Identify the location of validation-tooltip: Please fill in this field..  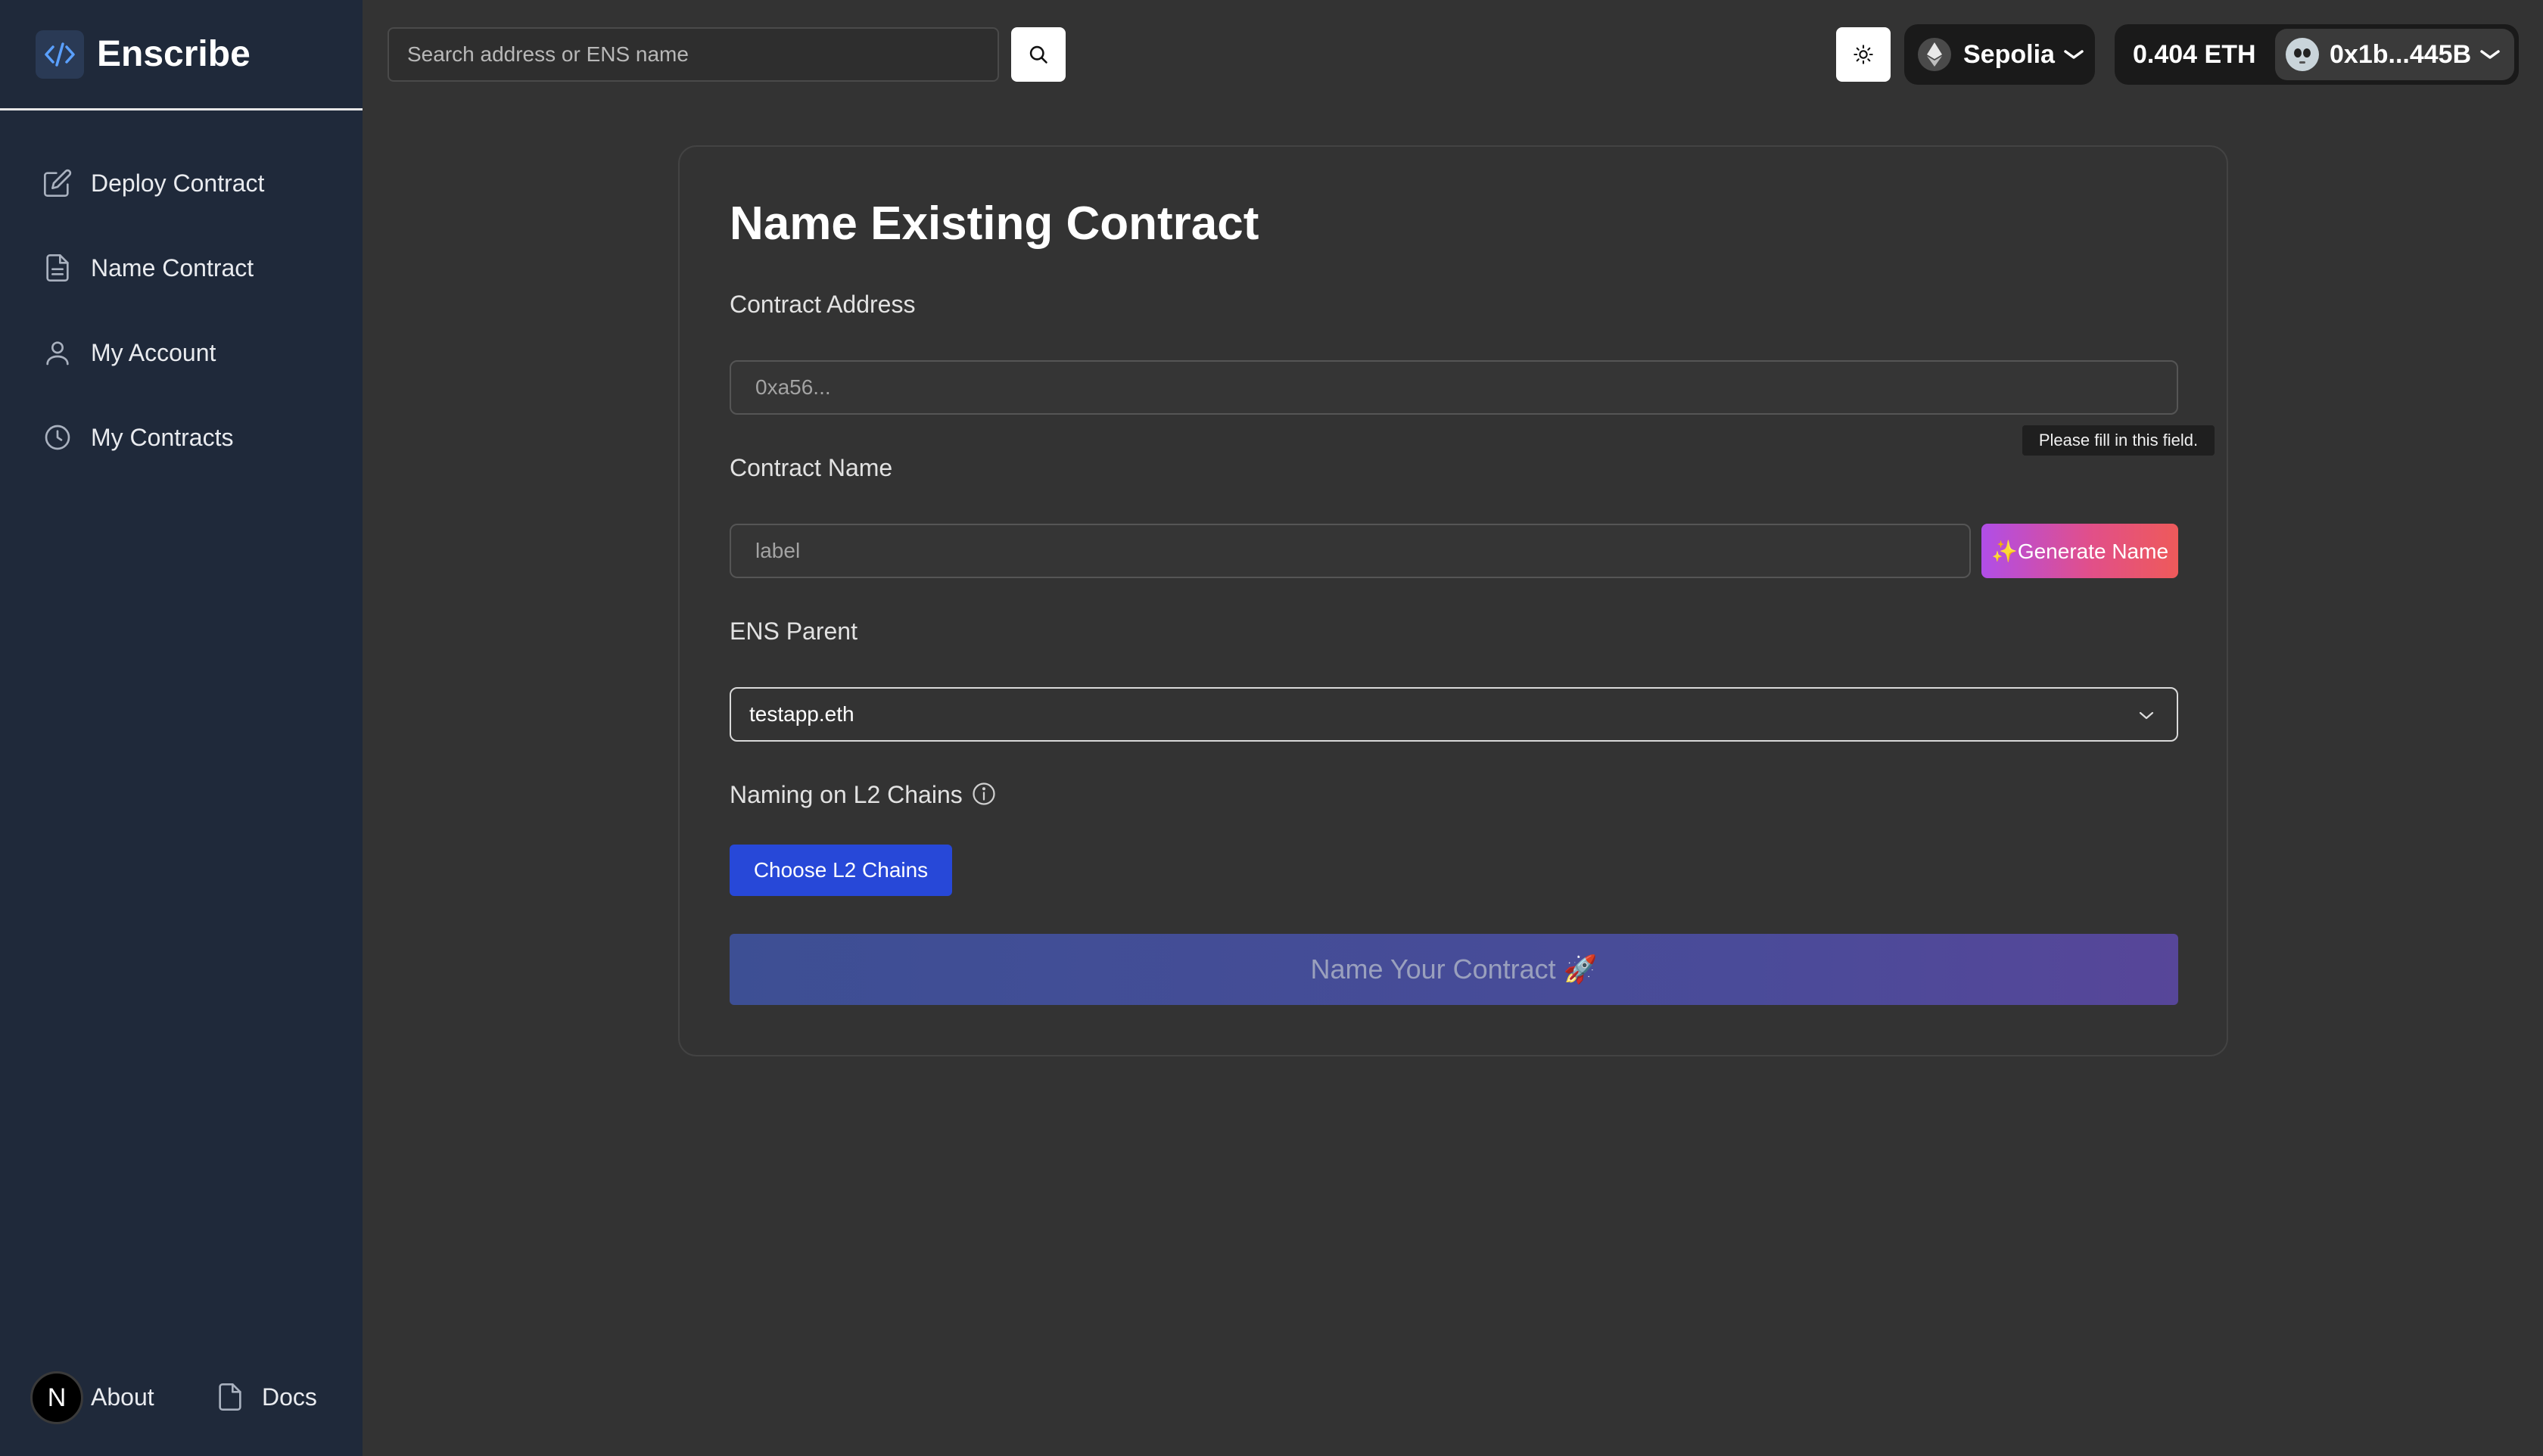
(2118, 440).